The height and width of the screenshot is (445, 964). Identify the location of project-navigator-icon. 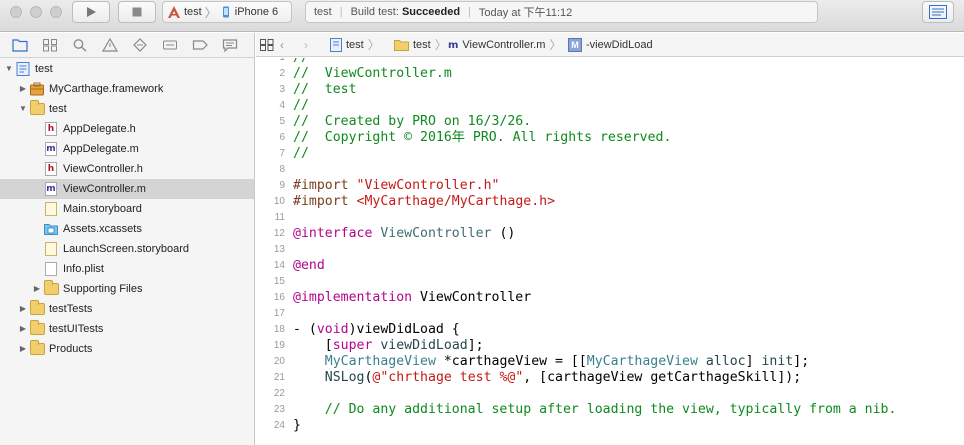
(20, 45).